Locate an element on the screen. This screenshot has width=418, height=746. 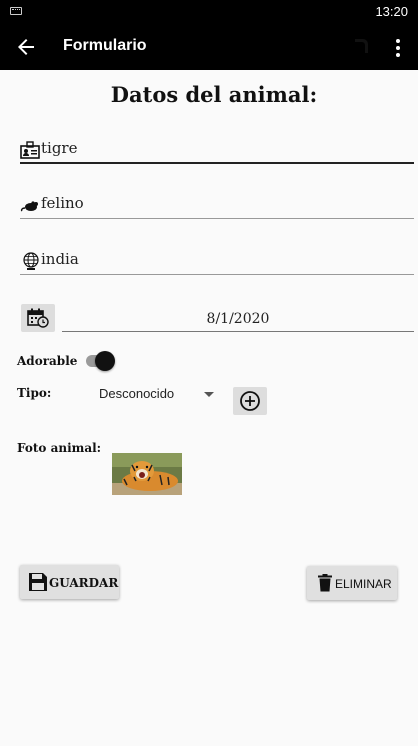
dropdown-arrow-icon is located at coordinates (209, 394).